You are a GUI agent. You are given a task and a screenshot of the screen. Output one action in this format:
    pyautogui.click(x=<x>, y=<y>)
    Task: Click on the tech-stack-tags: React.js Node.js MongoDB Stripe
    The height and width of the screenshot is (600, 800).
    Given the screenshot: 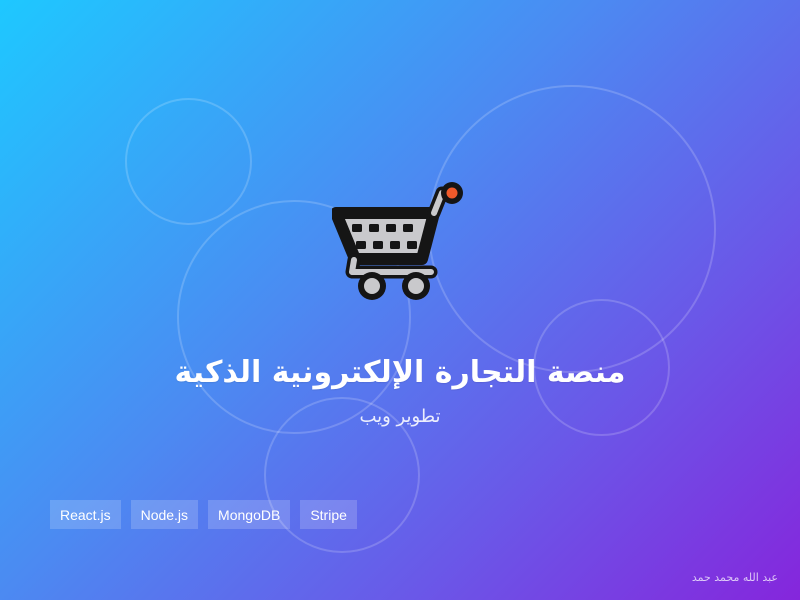 What is the action you would take?
    pyautogui.click(x=203, y=514)
    